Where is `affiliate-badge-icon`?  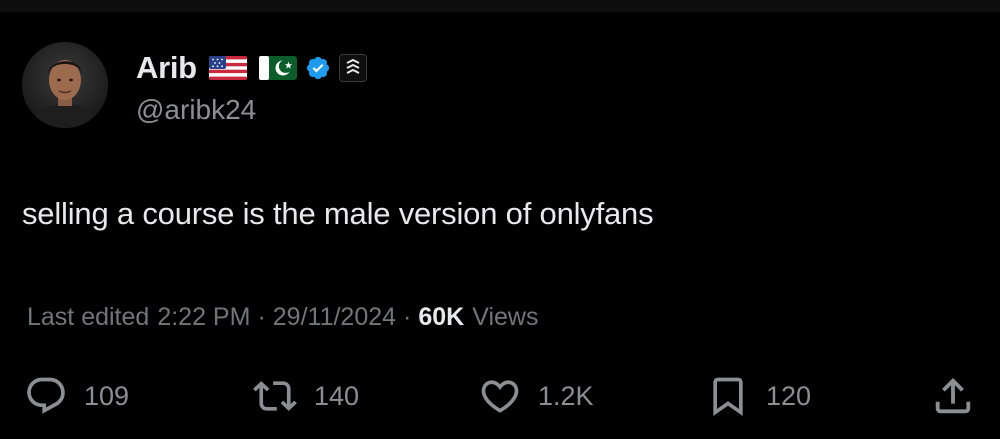
affiliate-badge-icon is located at coordinates (352, 68).